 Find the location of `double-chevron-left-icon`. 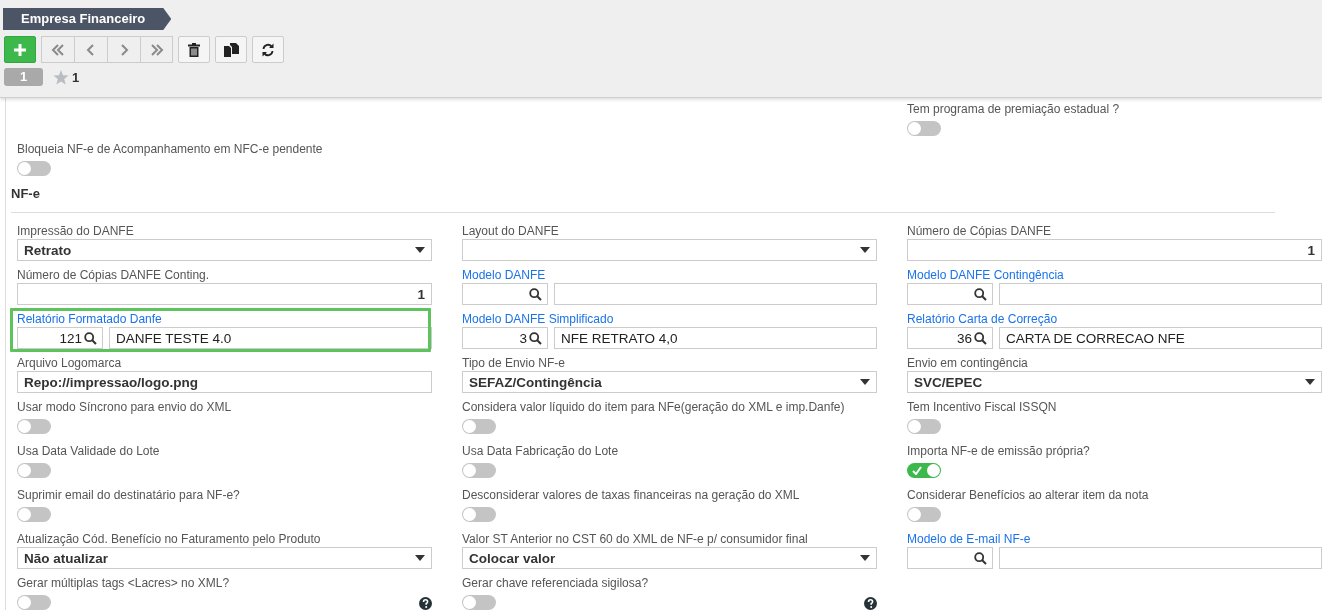

double-chevron-left-icon is located at coordinates (58, 49).